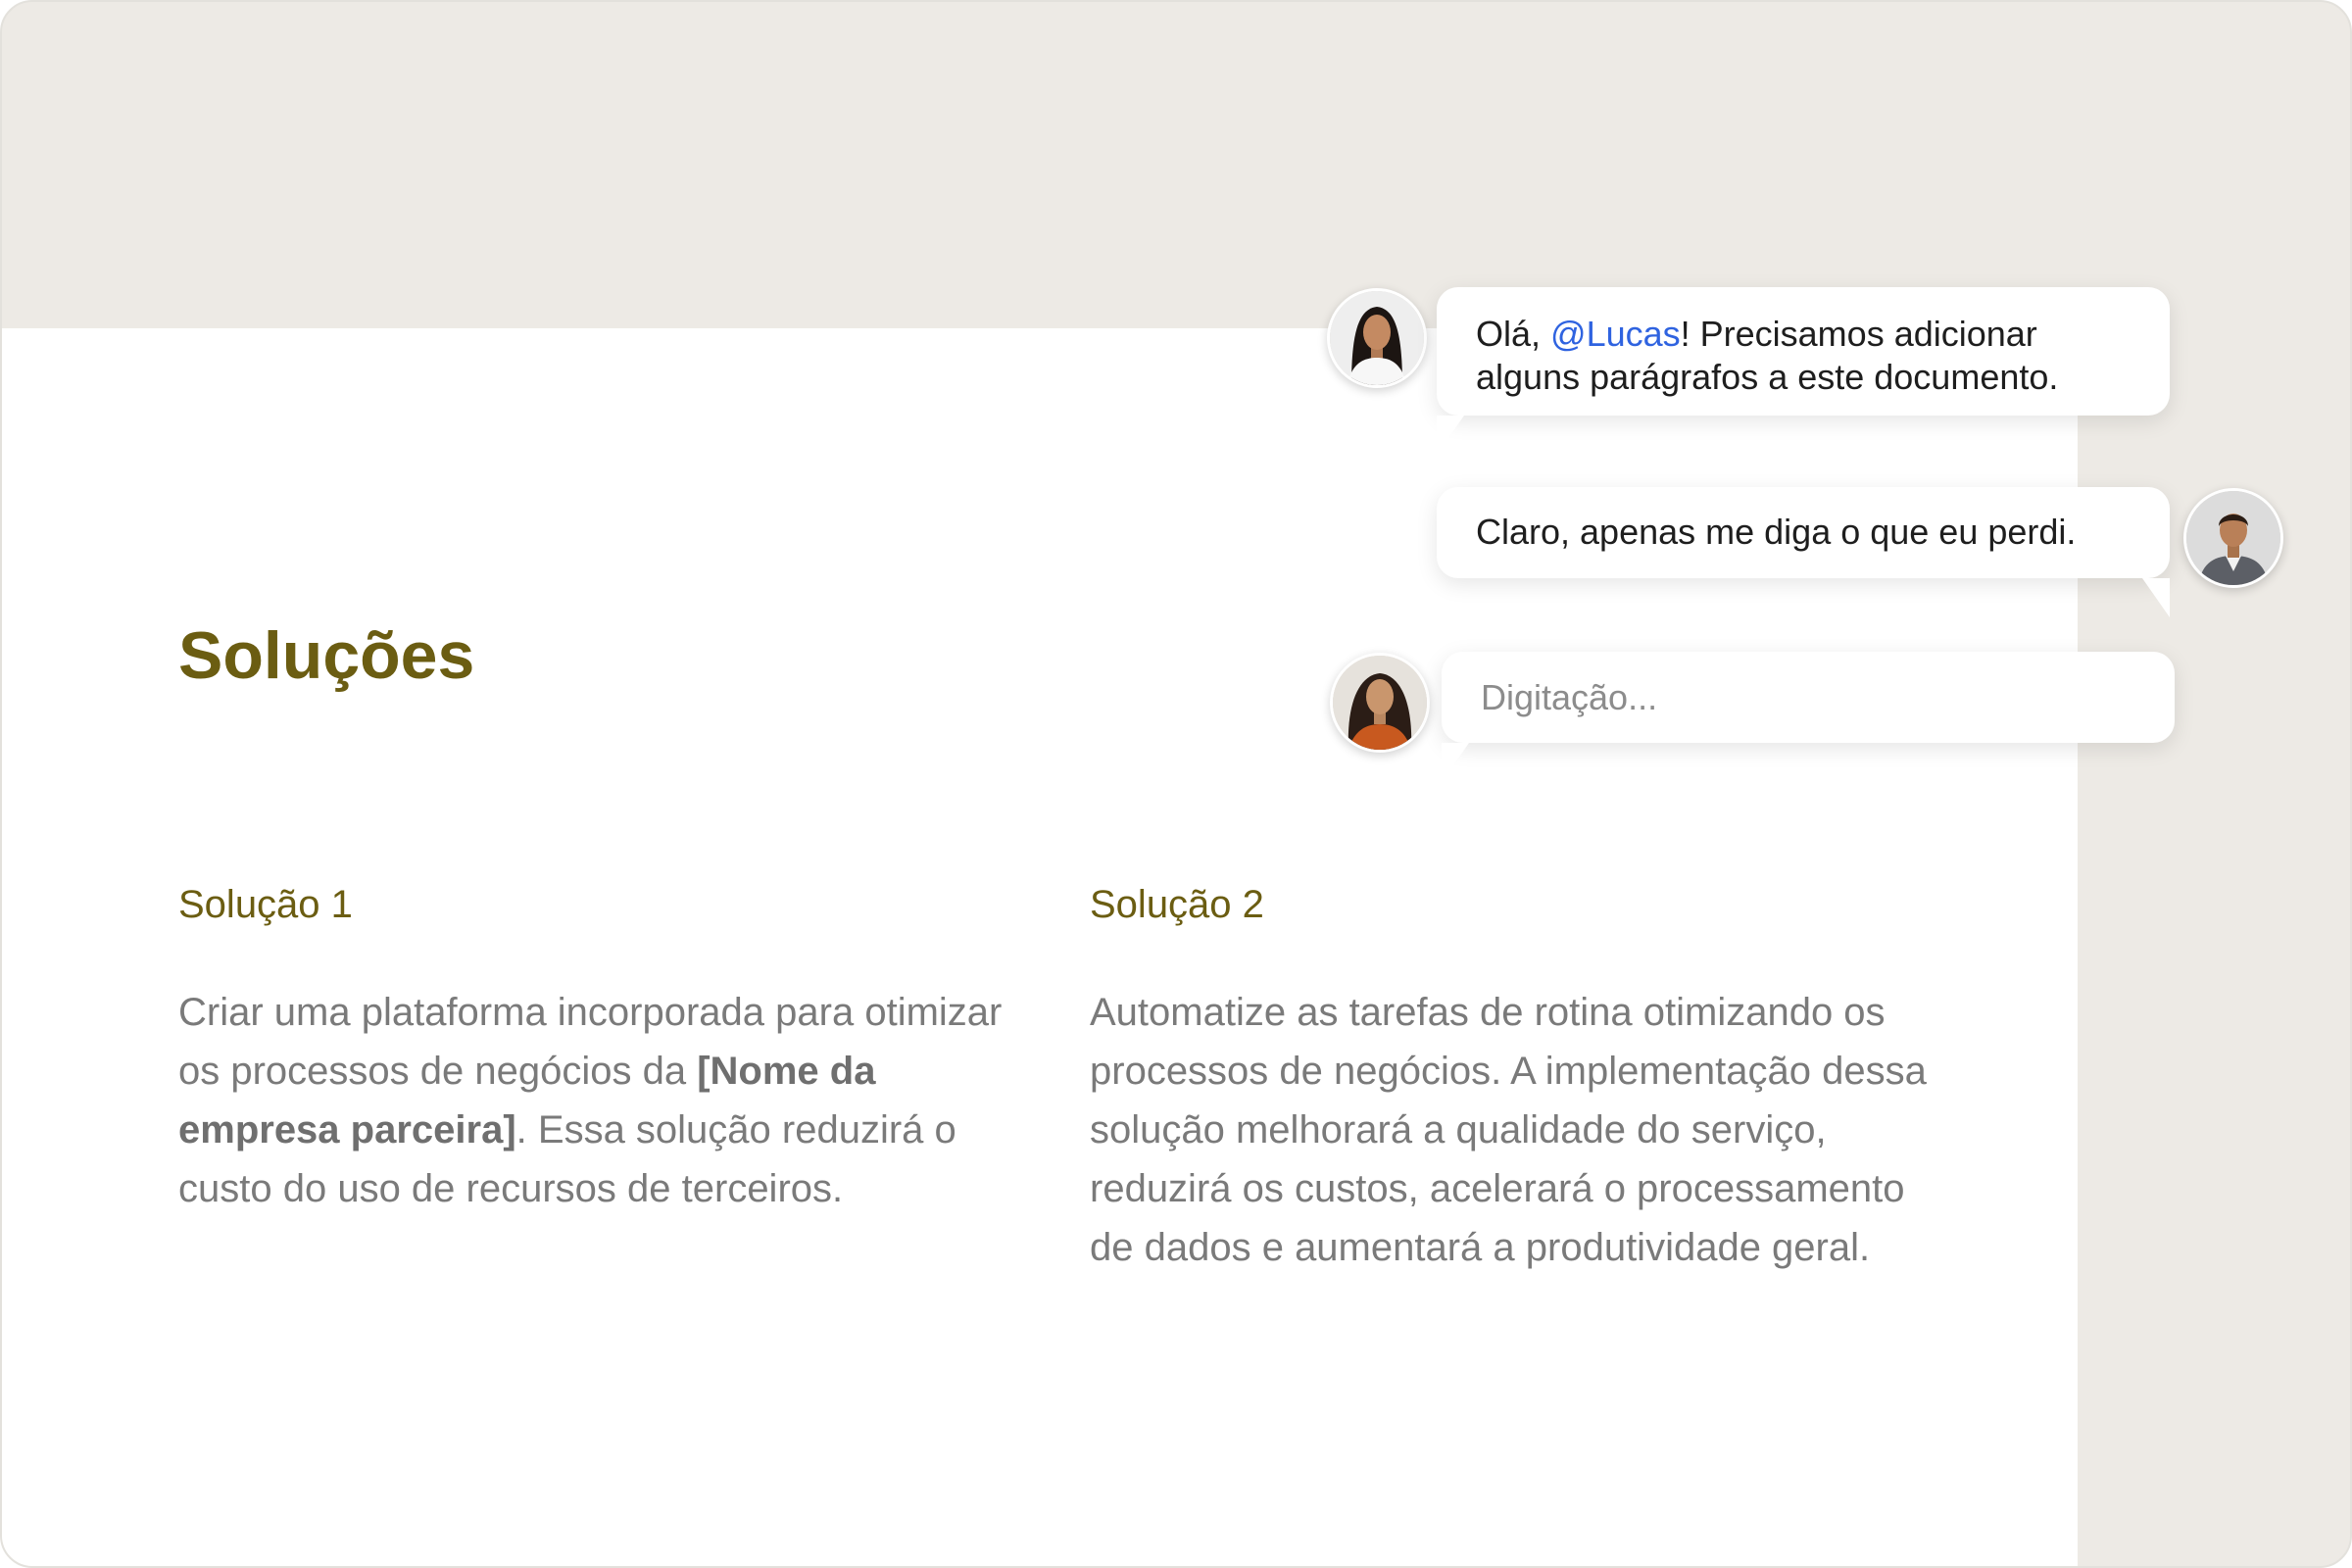  I want to click on chat-input-bubble, so click(1808, 717).